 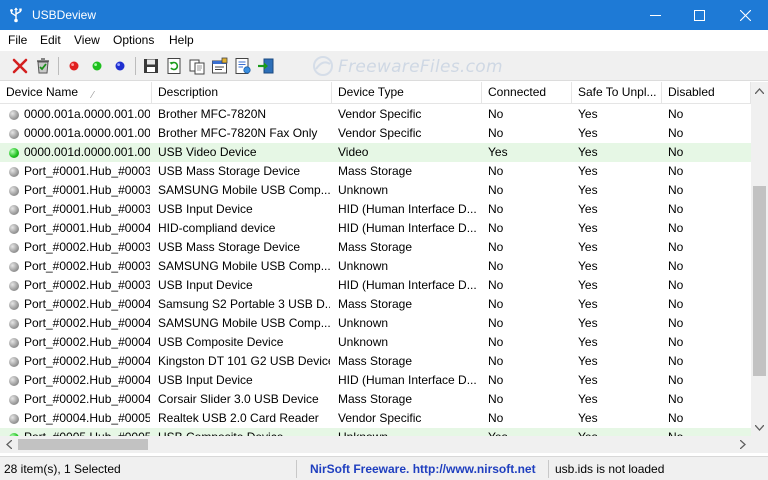 I want to click on column-device-name: Device Name ⁄, so click(x=76, y=93).